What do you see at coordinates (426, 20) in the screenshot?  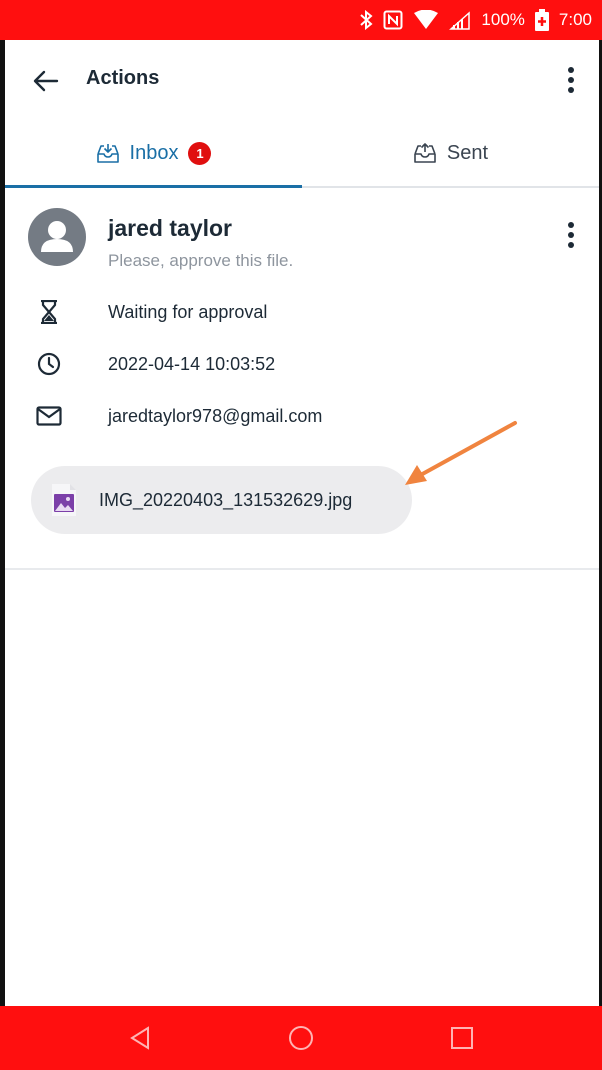 I see `wifi-icon` at bounding box center [426, 20].